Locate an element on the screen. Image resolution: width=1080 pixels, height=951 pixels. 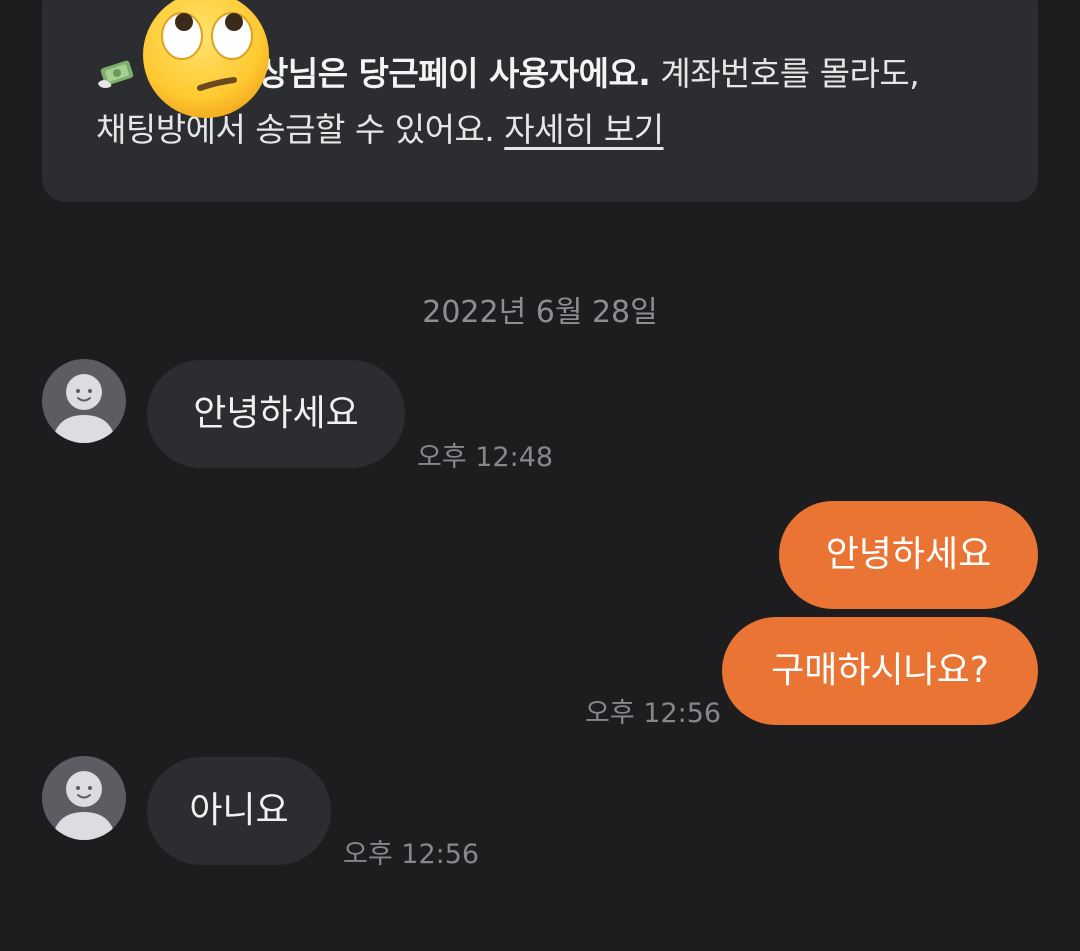
pay-user-headline: 상님은 당근페이 사용자에요. is located at coordinates (454, 73).